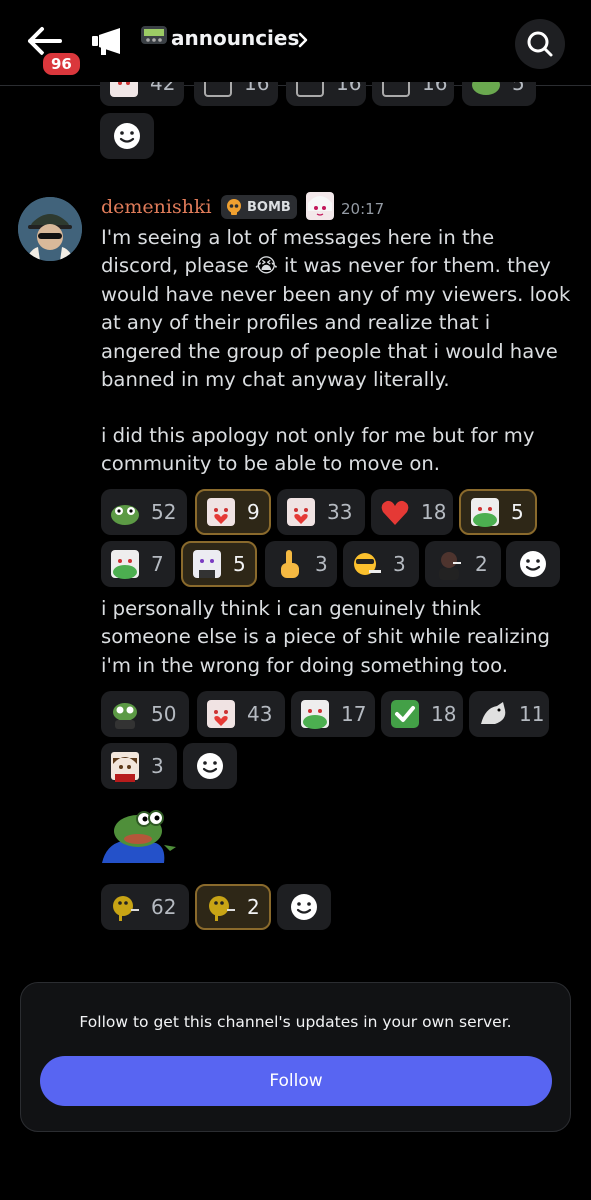 Image resolution: width=591 pixels, height=1200 pixels. What do you see at coordinates (235, 38) in the screenshot?
I see `channel-name: announcies` at bounding box center [235, 38].